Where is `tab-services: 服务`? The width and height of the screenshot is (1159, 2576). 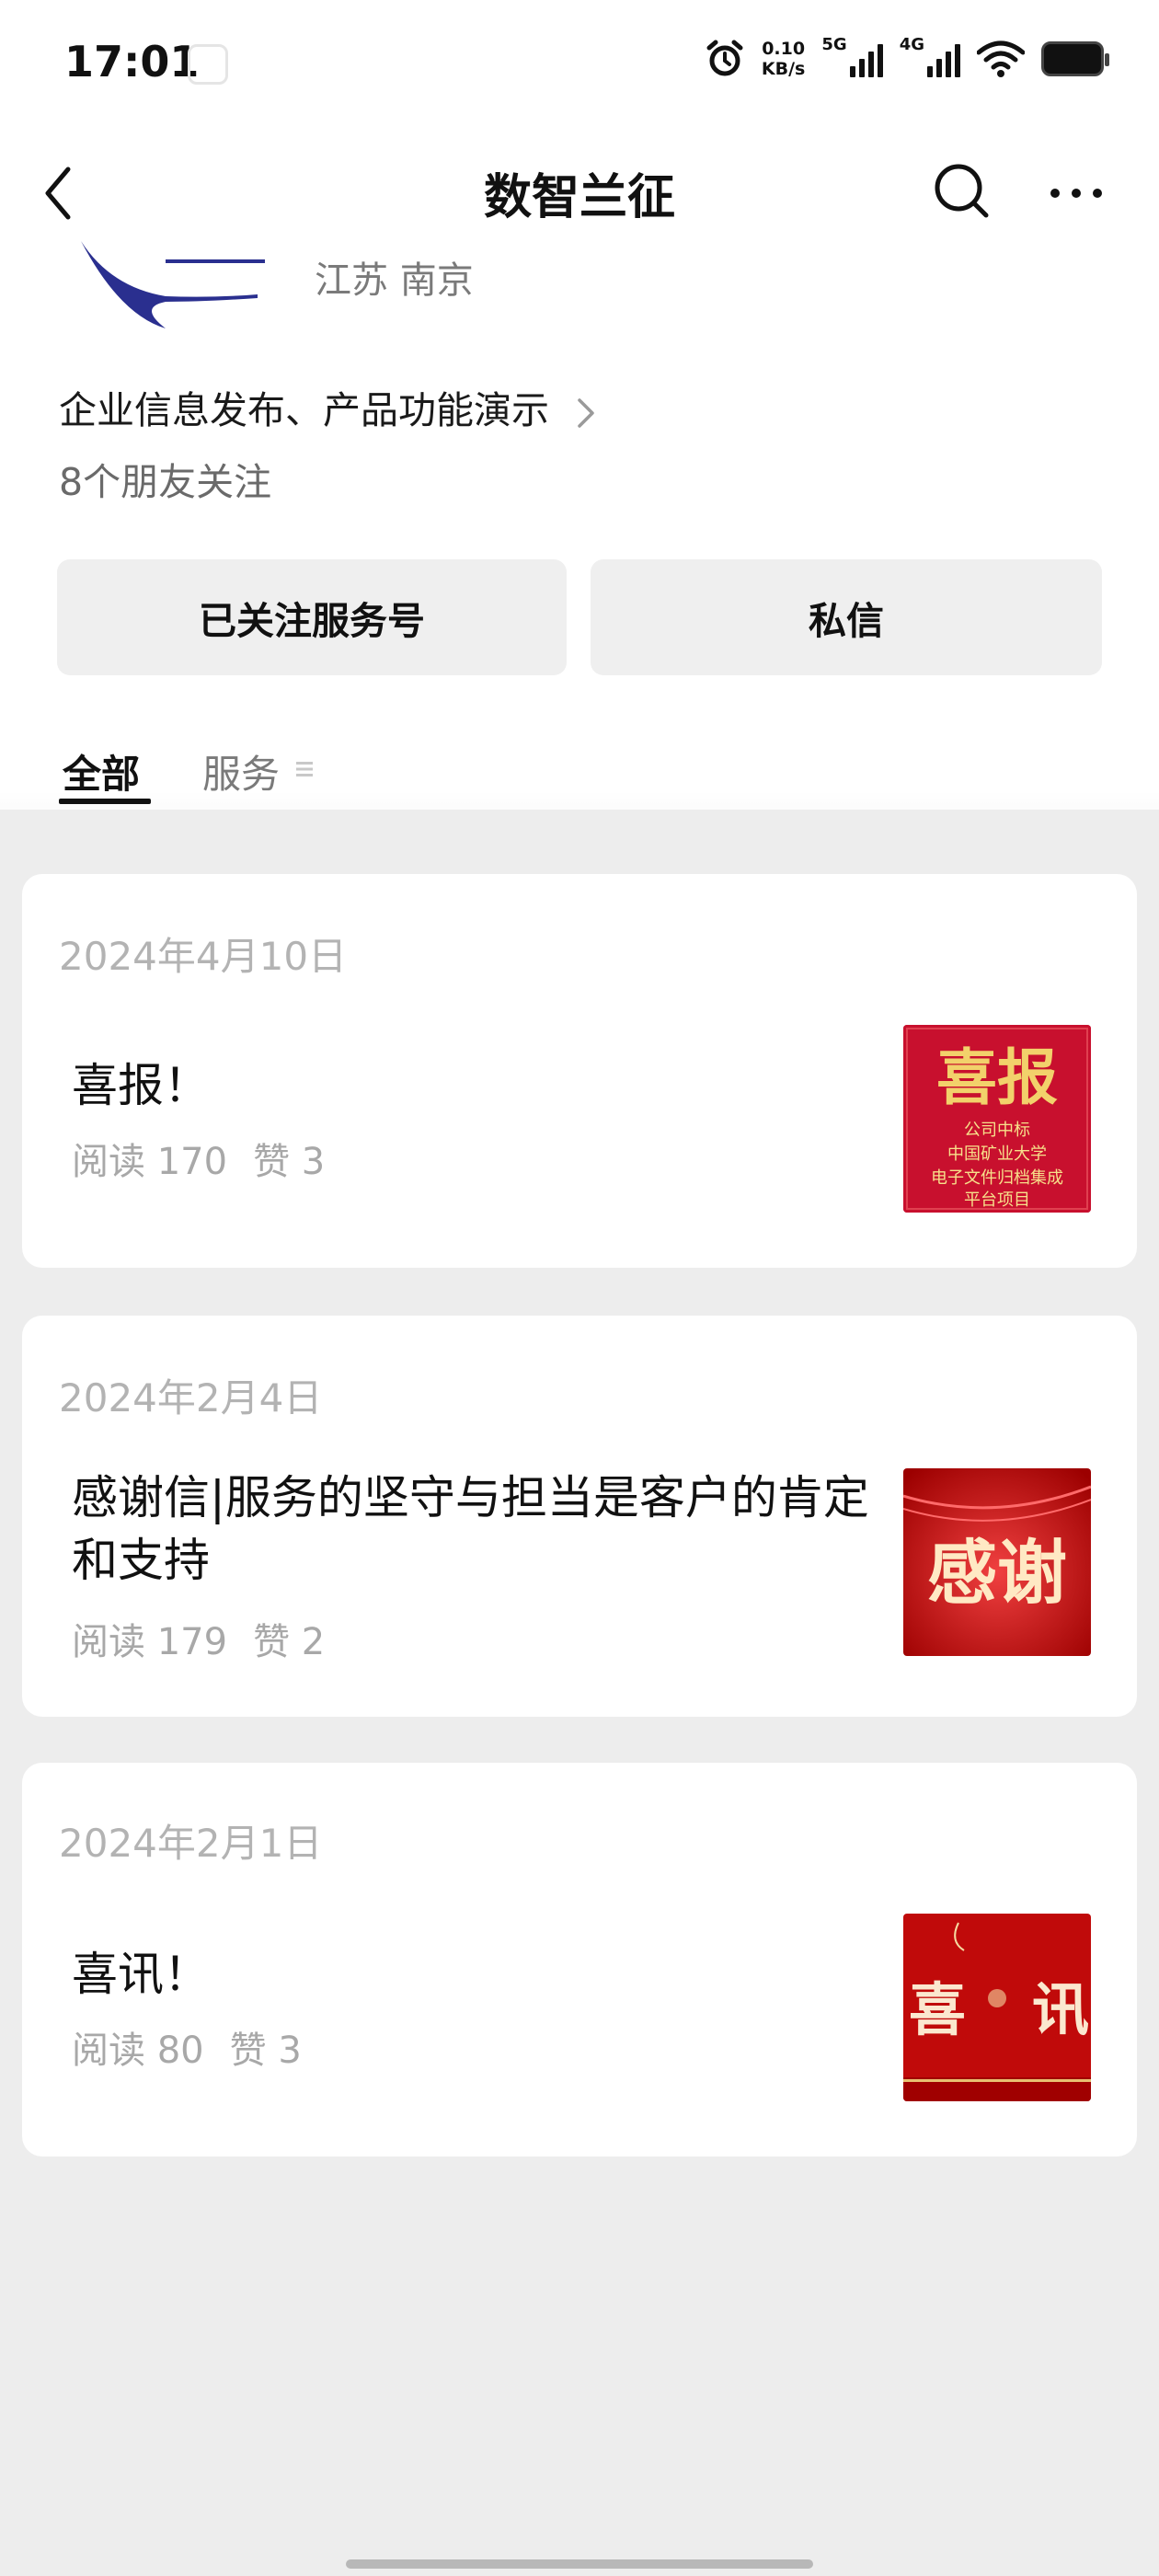 tab-services: 服务 is located at coordinates (241, 771).